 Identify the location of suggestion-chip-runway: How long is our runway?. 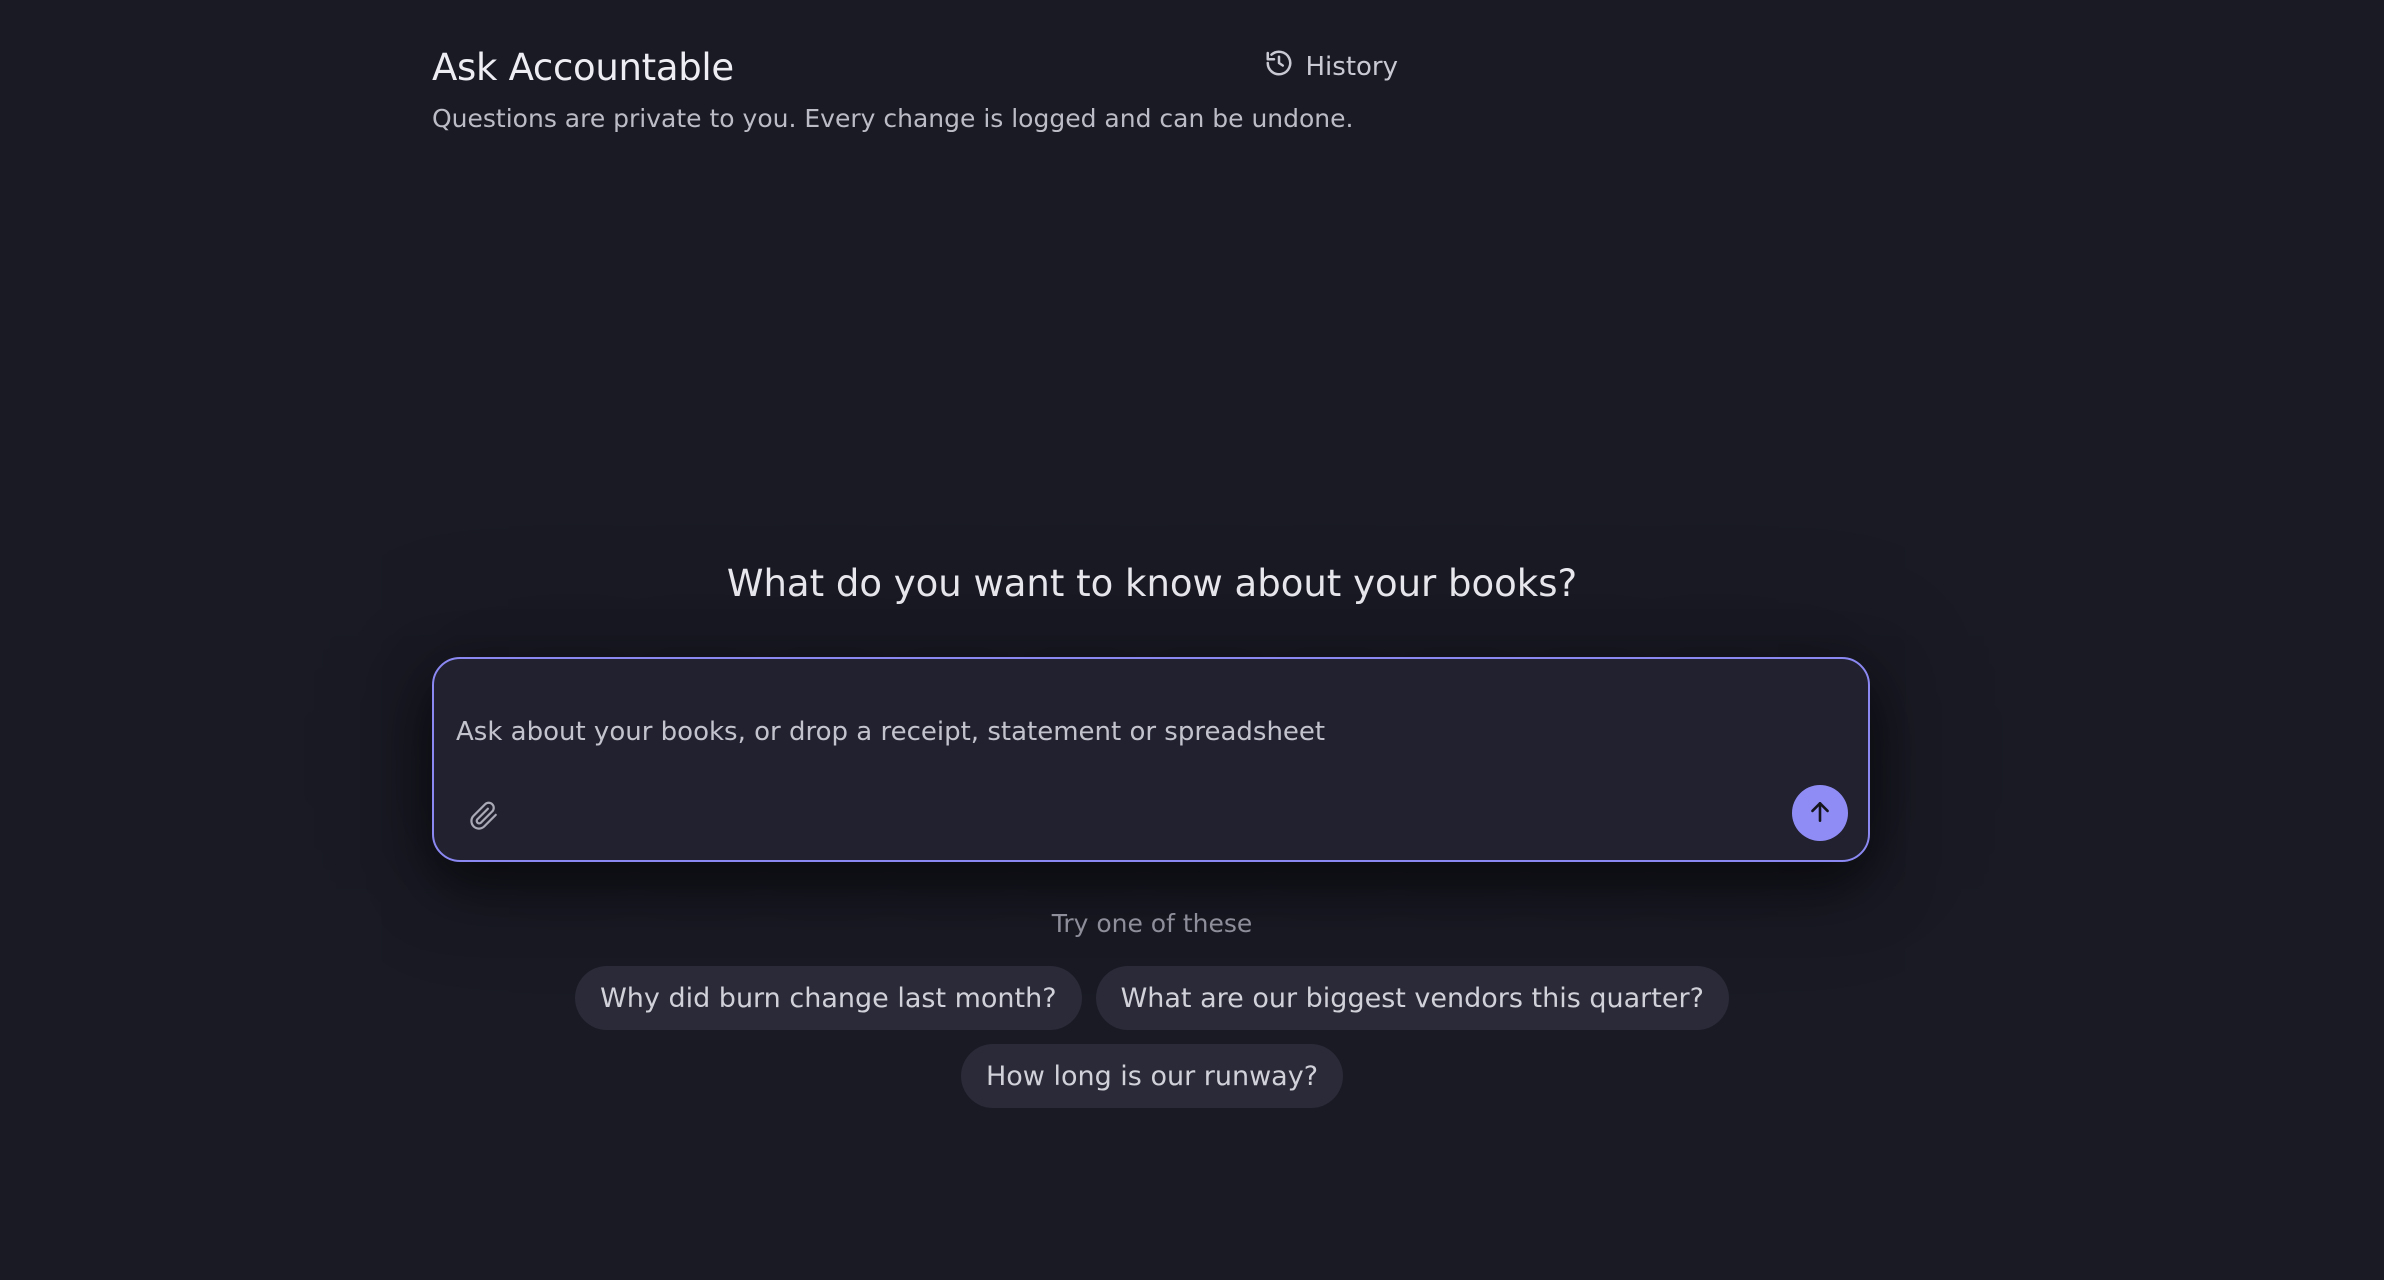
(1152, 1076).